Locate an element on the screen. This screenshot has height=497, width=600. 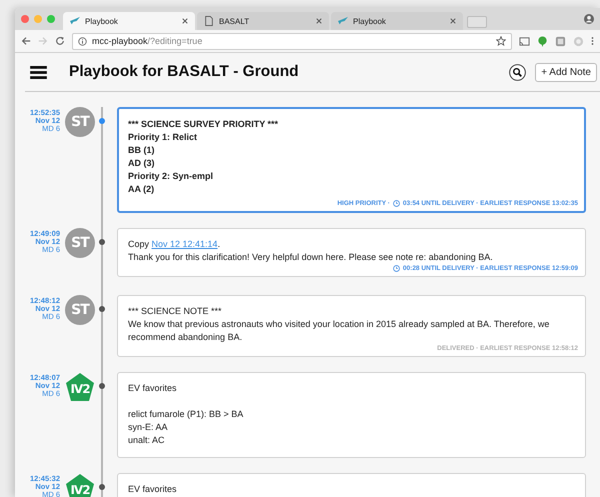
note-card: EV favorites relict fumarole (P1): BB > BA syn-E: AA unalt: AC is located at coordinates (351, 415).